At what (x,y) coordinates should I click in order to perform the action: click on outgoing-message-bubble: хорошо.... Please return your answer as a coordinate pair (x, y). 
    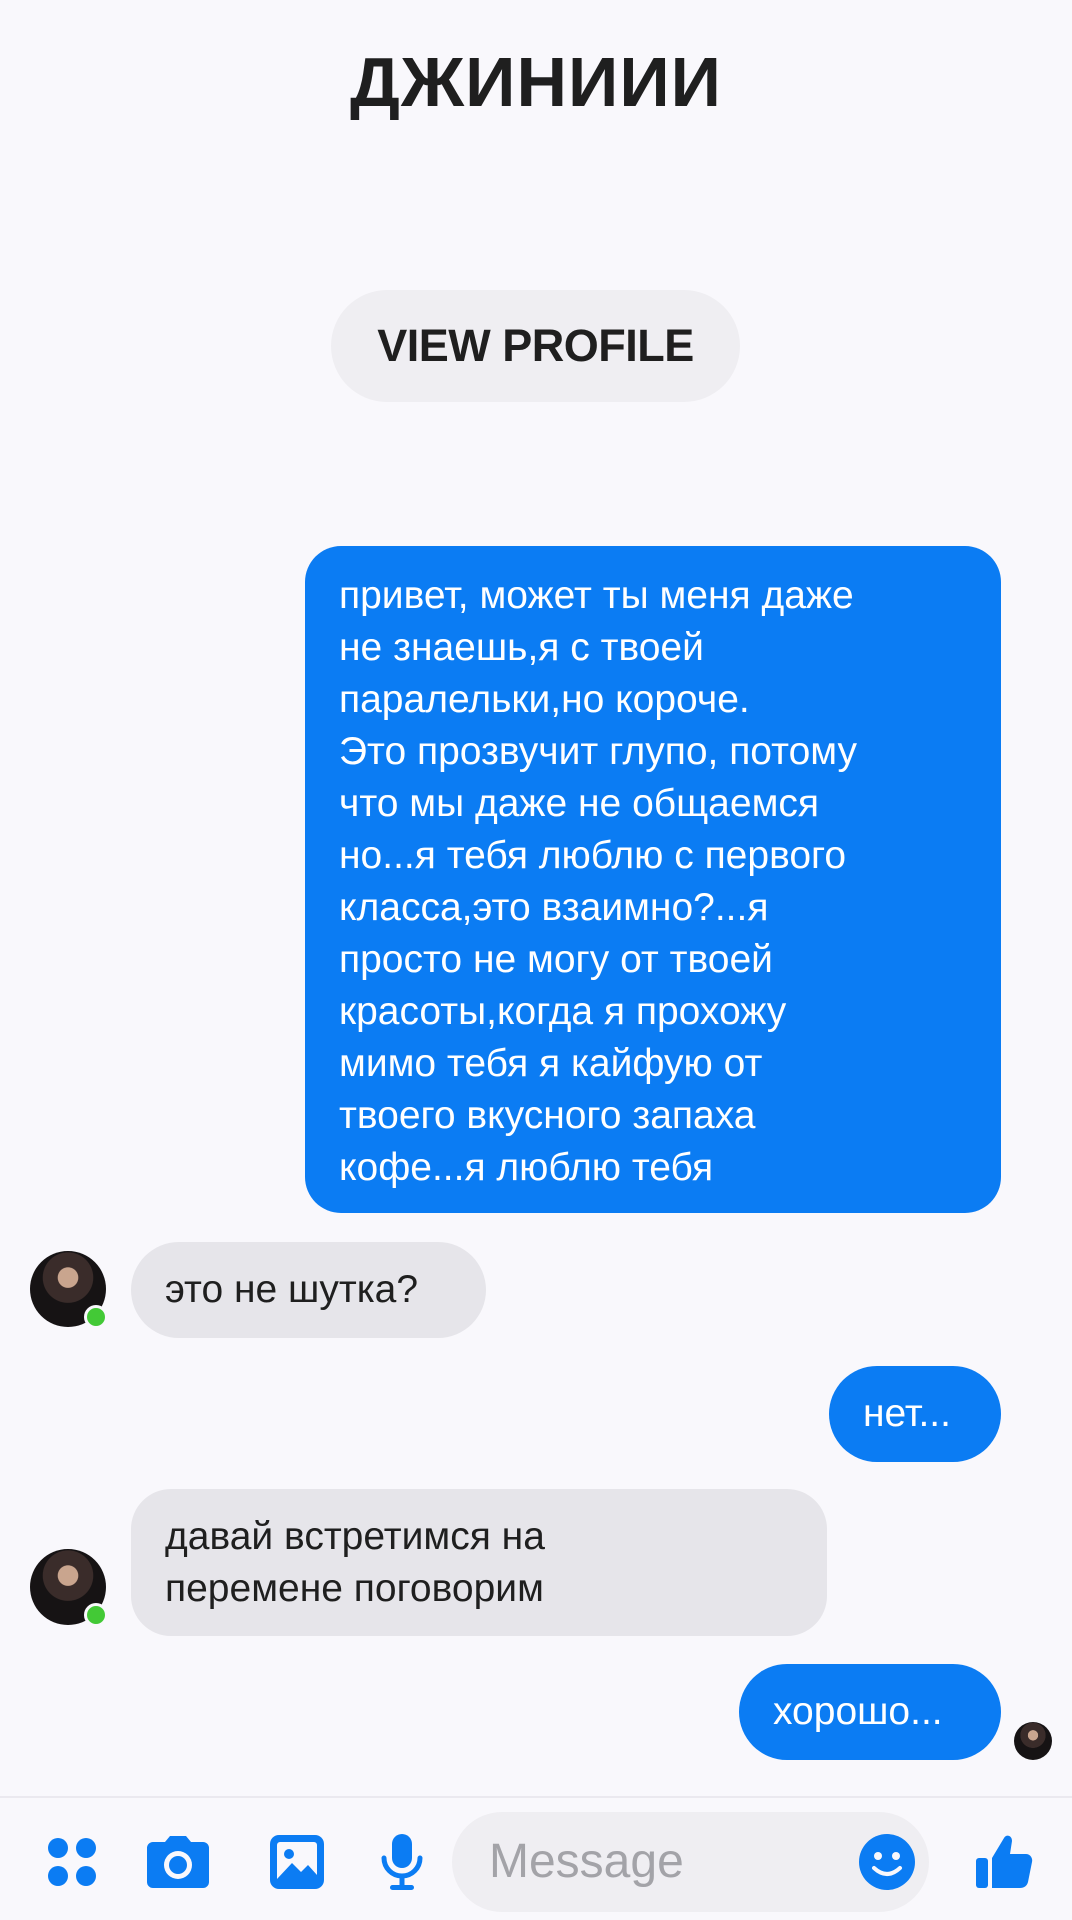
    Looking at the image, I should click on (870, 1712).